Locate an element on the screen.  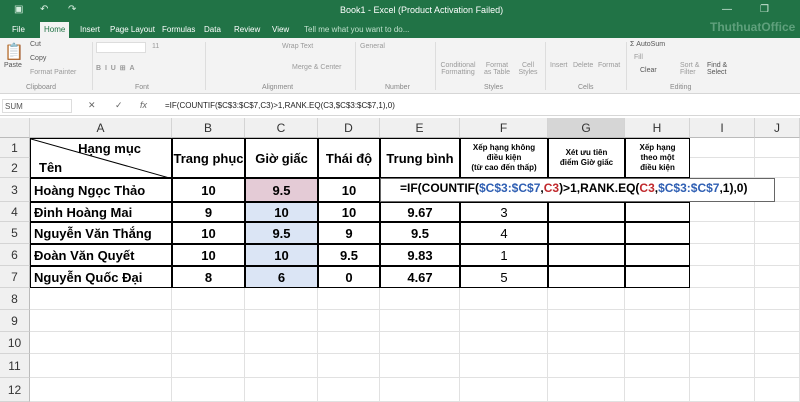
font-name-select is located at coordinates (121, 47).